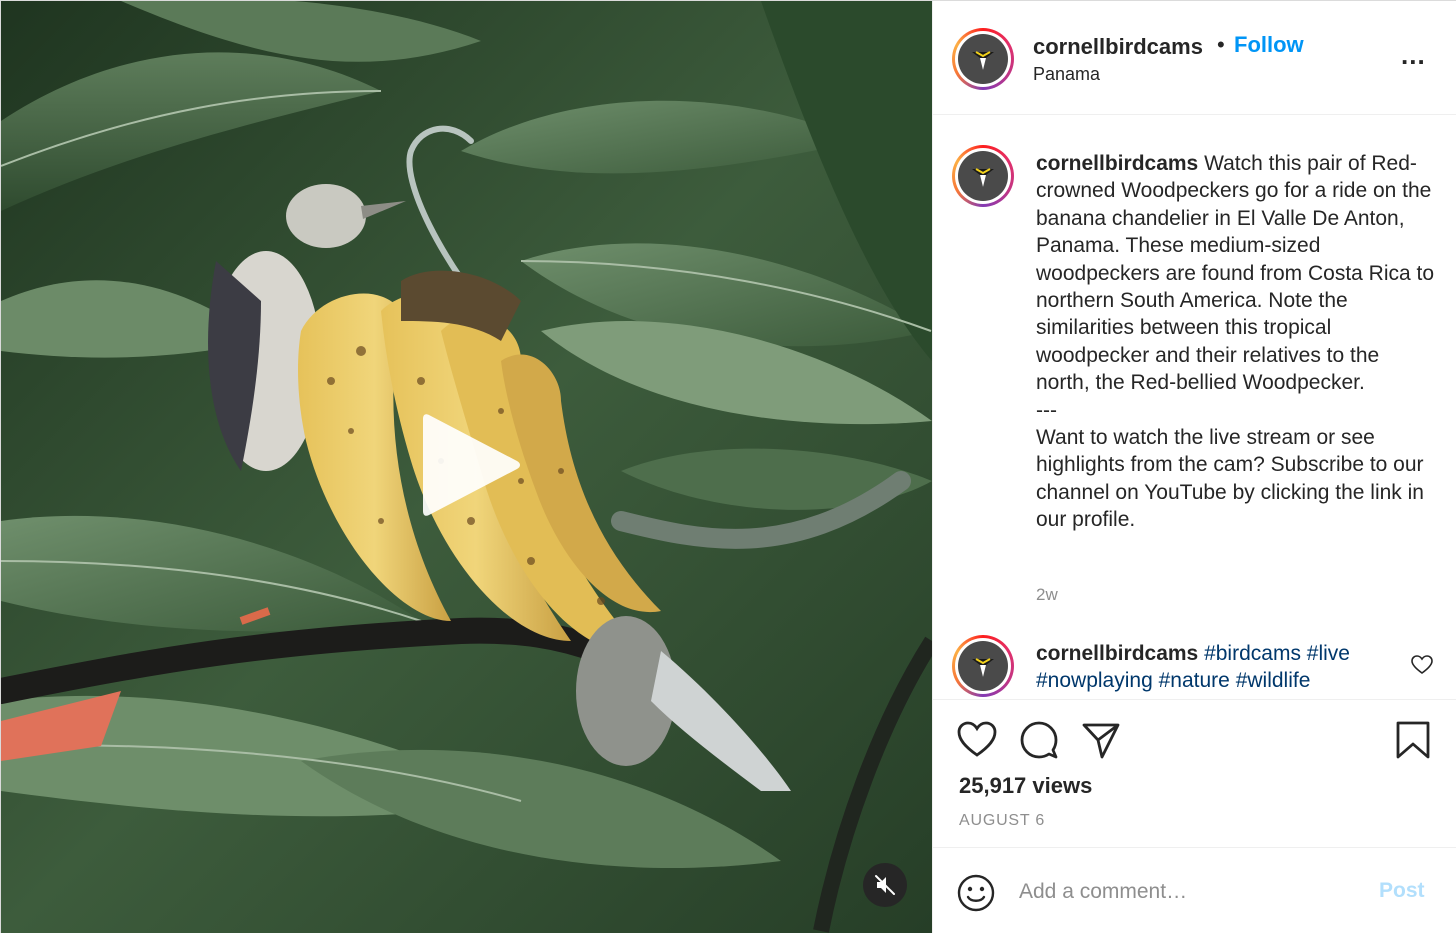 Image resolution: width=1456 pixels, height=933 pixels. I want to click on mute-button, so click(885, 885).